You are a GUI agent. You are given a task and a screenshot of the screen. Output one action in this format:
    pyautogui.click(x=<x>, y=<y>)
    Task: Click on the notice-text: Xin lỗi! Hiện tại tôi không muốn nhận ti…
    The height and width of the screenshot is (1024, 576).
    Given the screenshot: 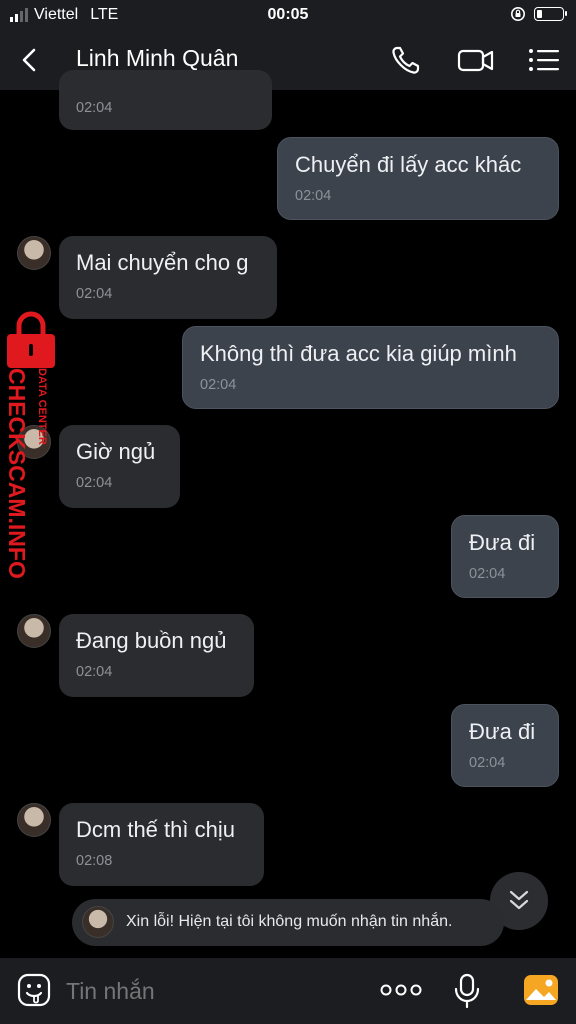 What is the action you would take?
    pyautogui.click(x=289, y=921)
    